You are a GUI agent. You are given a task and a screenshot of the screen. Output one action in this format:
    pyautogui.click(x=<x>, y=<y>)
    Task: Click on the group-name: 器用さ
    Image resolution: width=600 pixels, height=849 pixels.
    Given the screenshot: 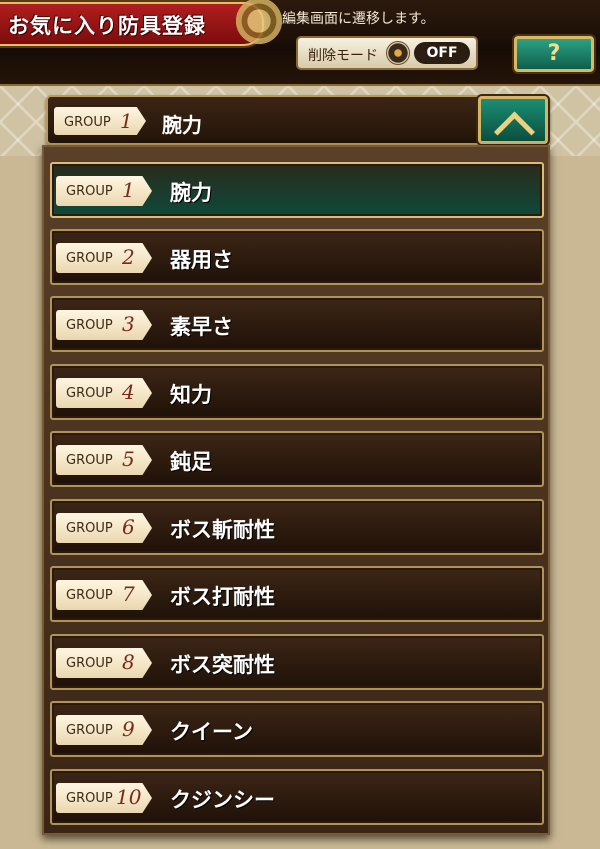 What is the action you would take?
    pyautogui.click(x=201, y=260)
    